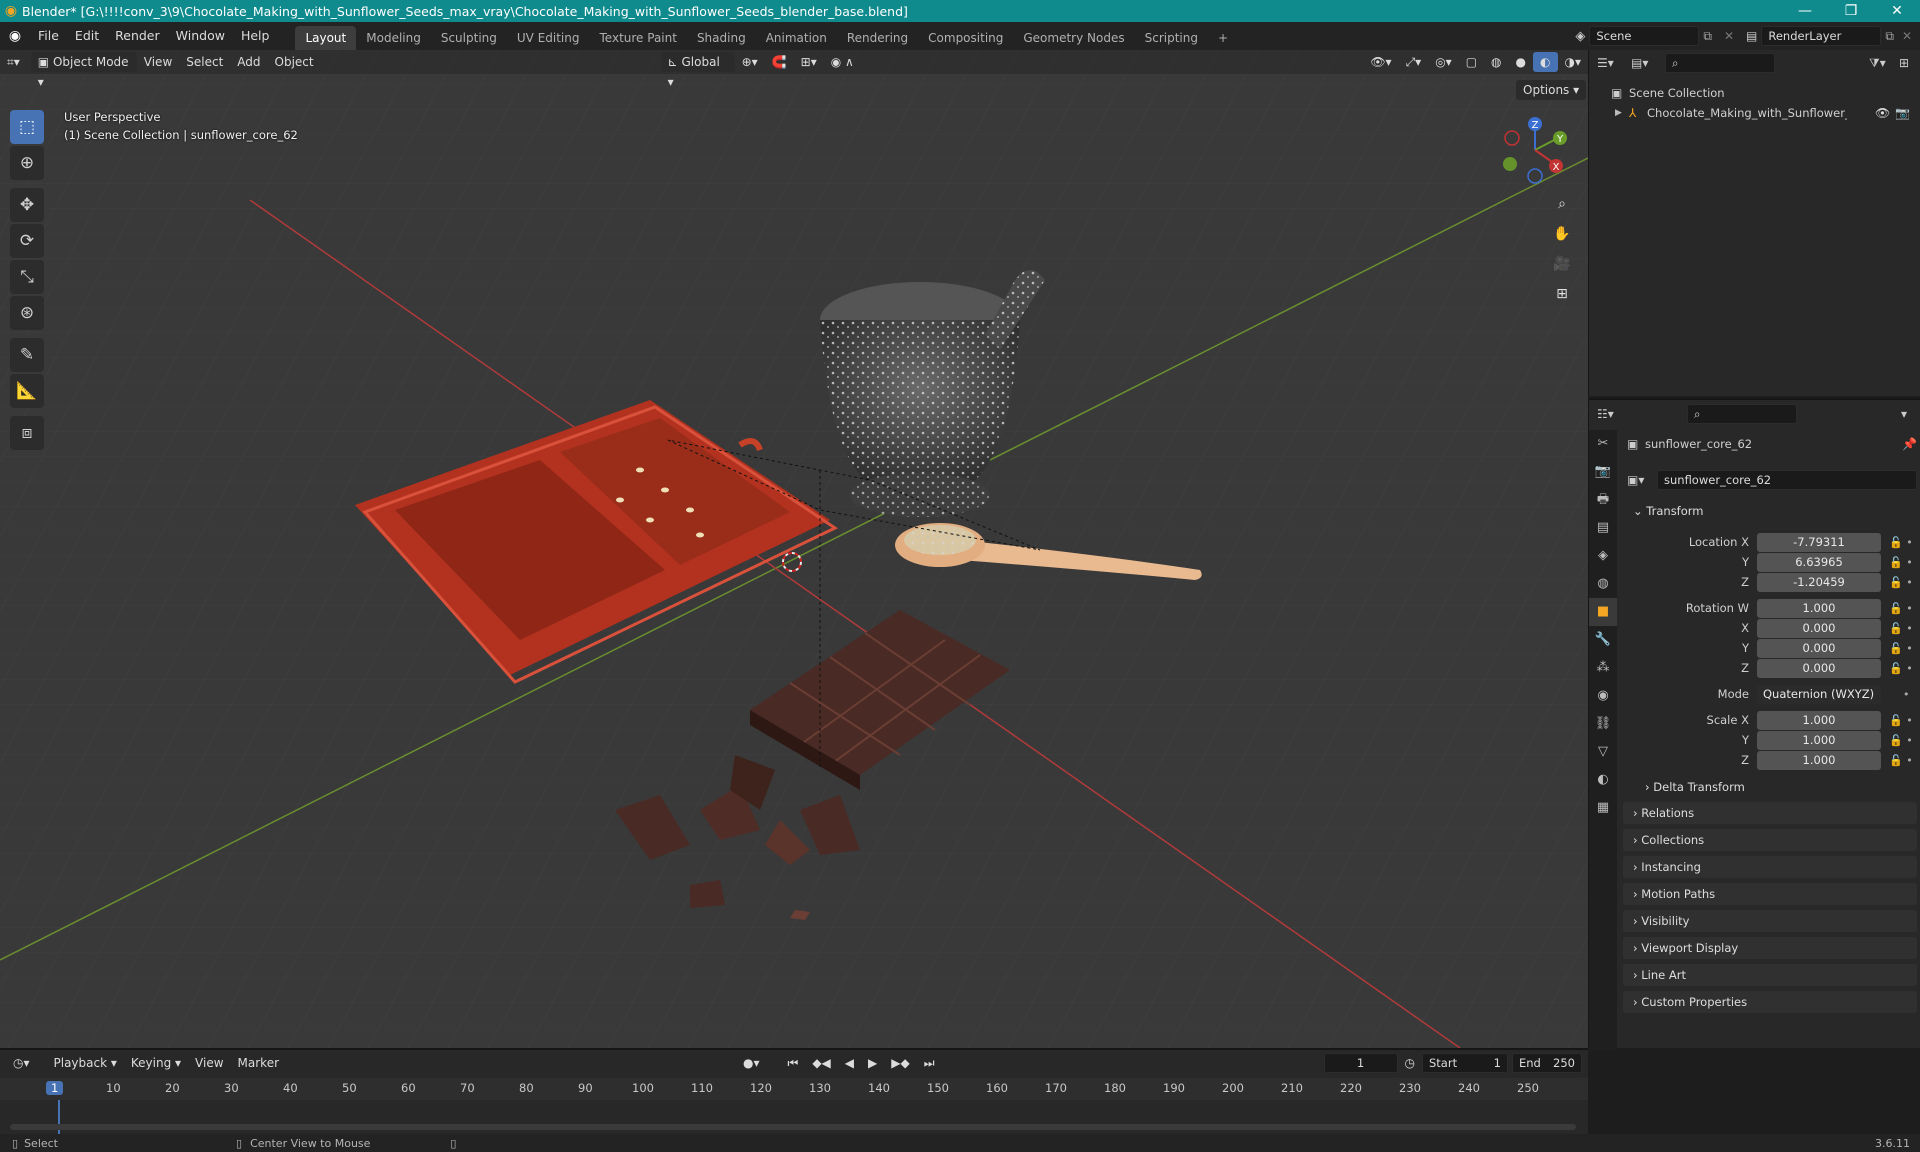 The width and height of the screenshot is (1920, 1152). What do you see at coordinates (1819, 582) in the screenshot?
I see `location-z-field: -1.20459` at bounding box center [1819, 582].